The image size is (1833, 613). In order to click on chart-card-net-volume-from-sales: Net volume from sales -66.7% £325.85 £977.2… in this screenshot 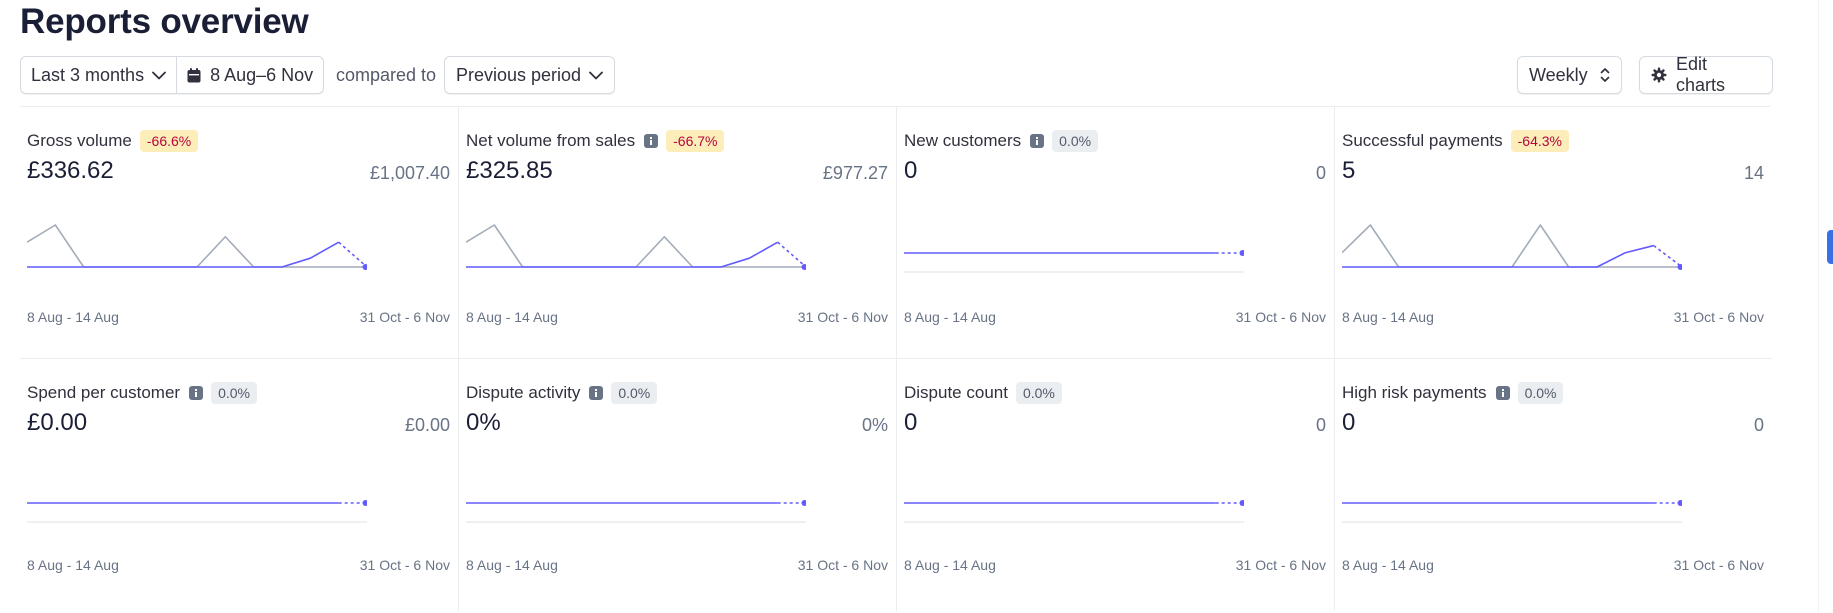, I will do `click(677, 233)`.